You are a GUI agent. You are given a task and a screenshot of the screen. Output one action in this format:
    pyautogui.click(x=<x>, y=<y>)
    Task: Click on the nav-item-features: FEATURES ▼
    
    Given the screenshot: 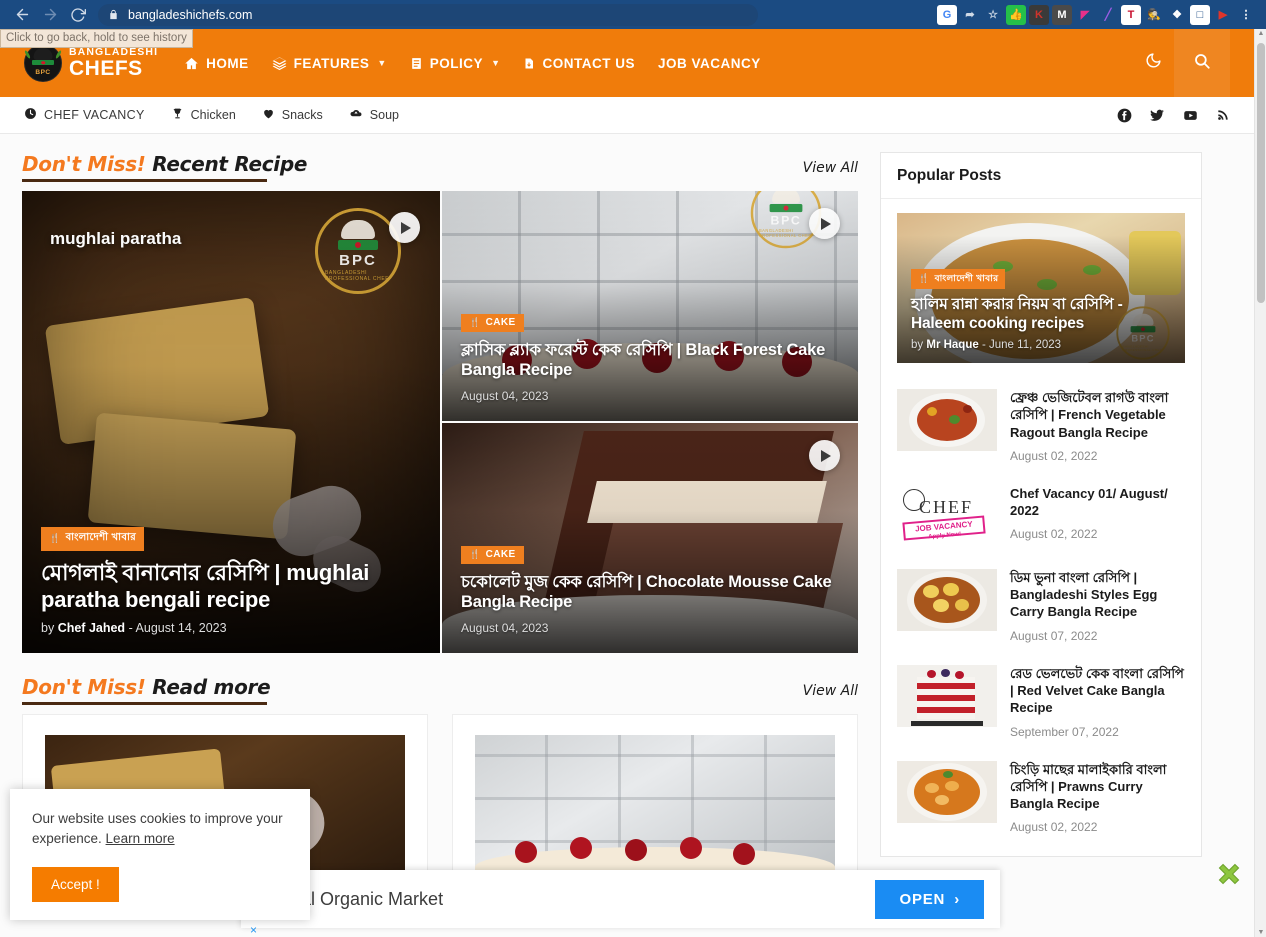 What is the action you would take?
    pyautogui.click(x=329, y=63)
    